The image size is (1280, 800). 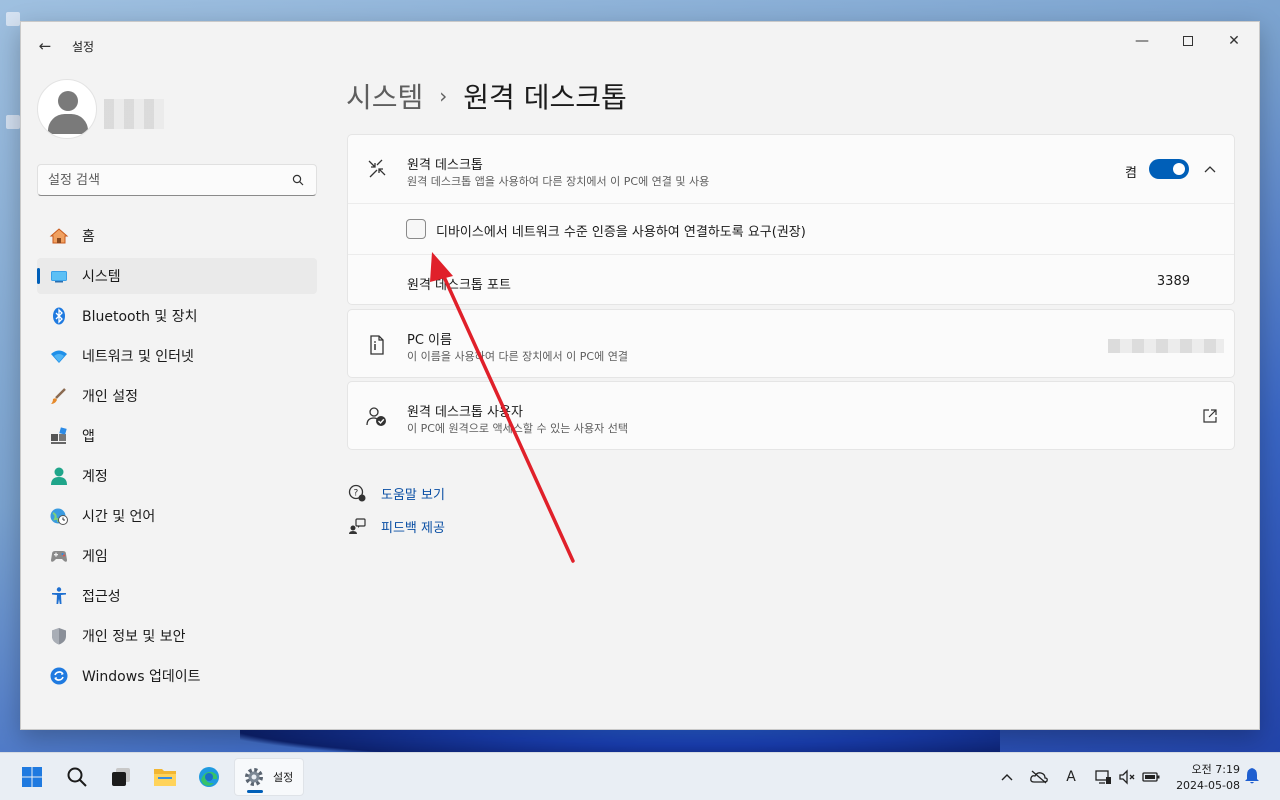 I want to click on help-link: ? 도움말 보기, so click(x=396, y=493).